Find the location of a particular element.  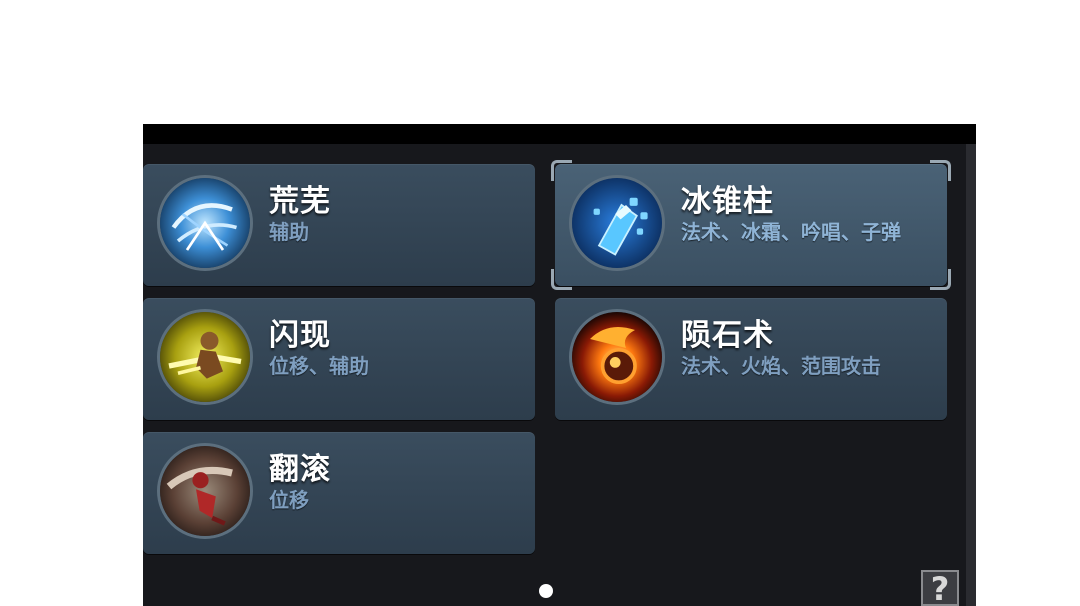

skill-card-blink: 闪现 位移、辅助 is located at coordinates (339, 359).